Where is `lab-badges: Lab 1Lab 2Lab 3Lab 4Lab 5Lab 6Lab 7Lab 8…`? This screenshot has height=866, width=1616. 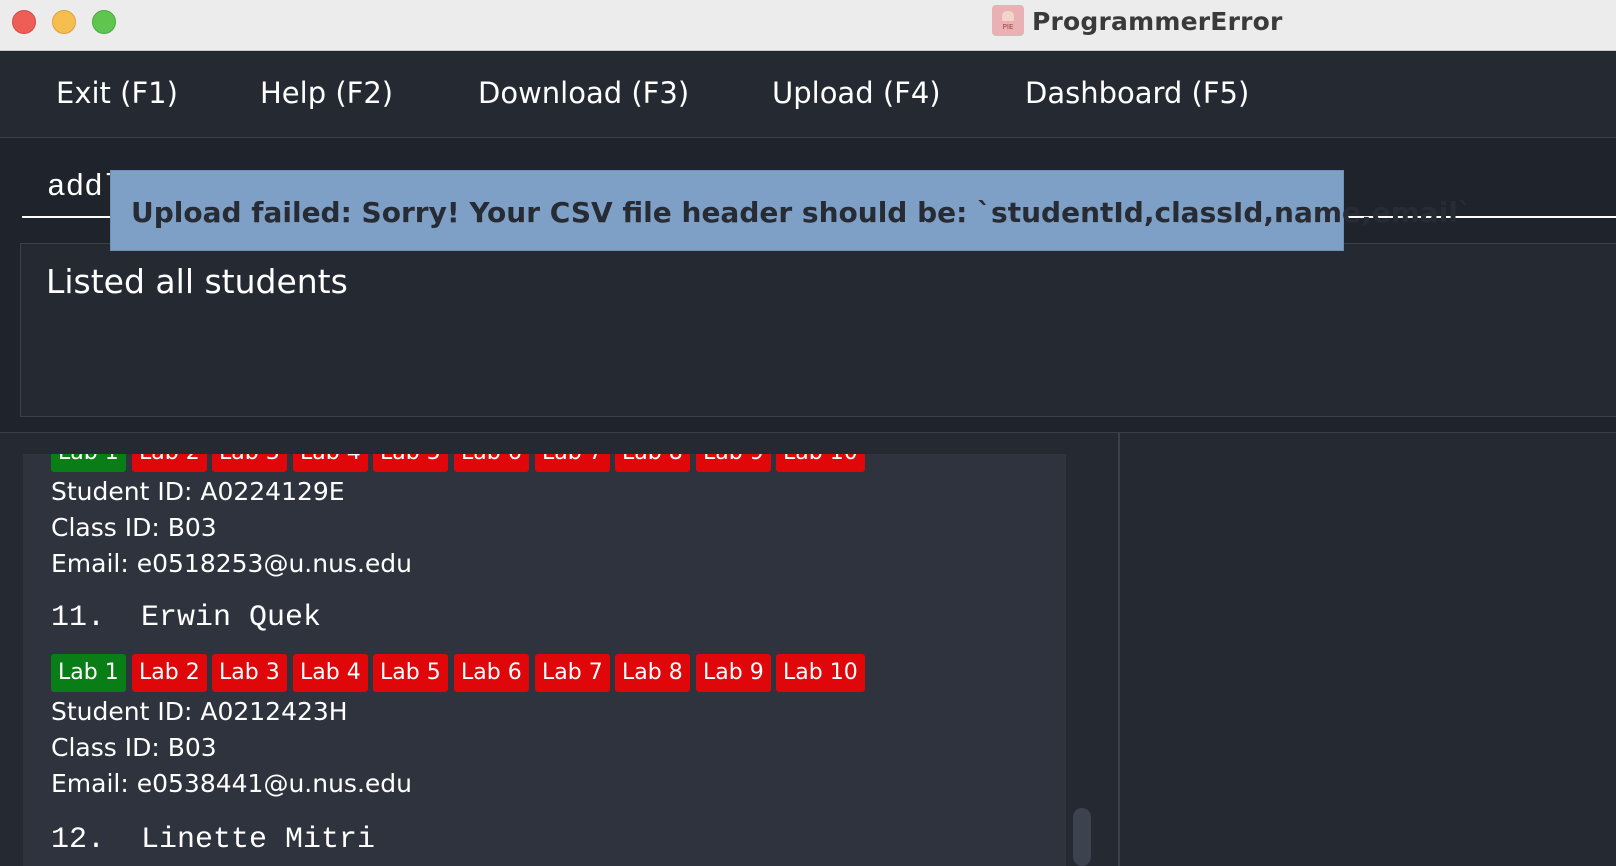
lab-badges: Lab 1Lab 2Lab 3Lab 4Lab 5Lab 6Lab 7Lab 8… is located at coordinates (458, 674).